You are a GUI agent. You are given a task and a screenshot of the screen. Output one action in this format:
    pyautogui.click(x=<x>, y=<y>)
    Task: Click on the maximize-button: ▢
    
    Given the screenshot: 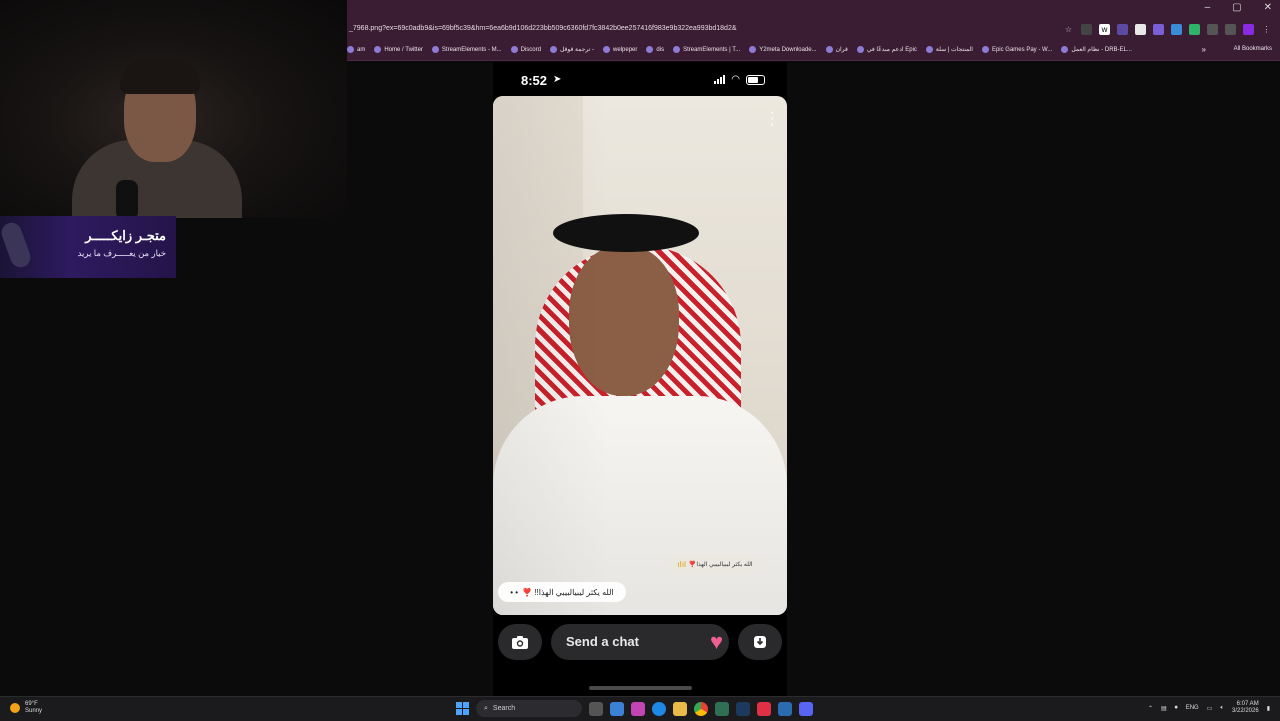 What is the action you would take?
    pyautogui.click(x=1236, y=7)
    